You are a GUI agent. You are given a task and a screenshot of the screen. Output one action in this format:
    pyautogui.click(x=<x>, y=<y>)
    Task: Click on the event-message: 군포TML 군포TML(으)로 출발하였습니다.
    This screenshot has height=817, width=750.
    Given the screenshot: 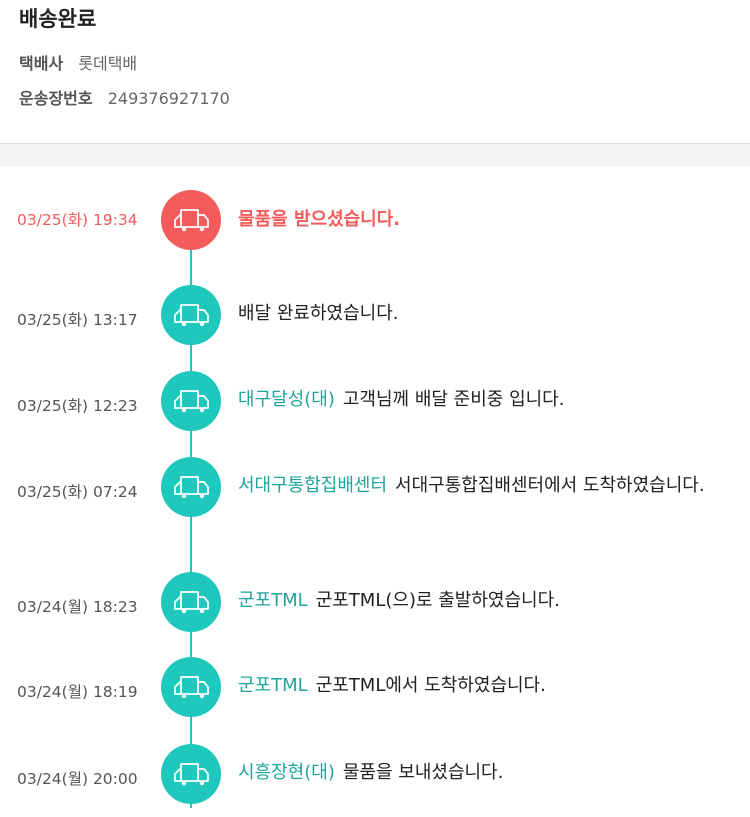 What is the action you would take?
    pyautogui.click(x=488, y=601)
    